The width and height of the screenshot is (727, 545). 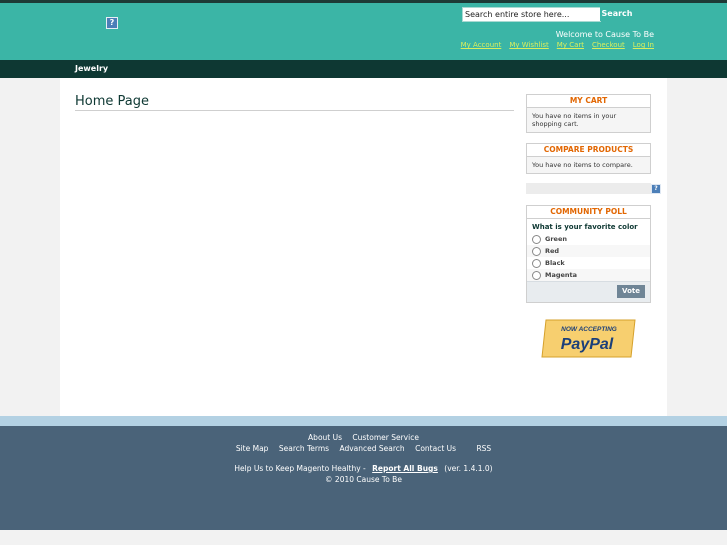 I want to click on poll-question: What is your favorite color, so click(x=588, y=226).